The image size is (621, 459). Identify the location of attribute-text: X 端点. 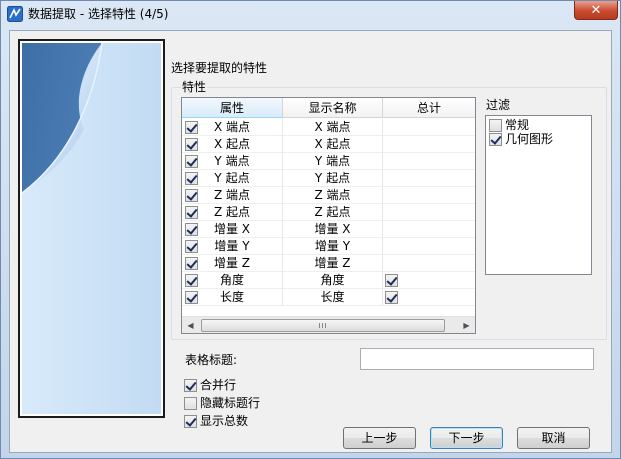
(232, 127).